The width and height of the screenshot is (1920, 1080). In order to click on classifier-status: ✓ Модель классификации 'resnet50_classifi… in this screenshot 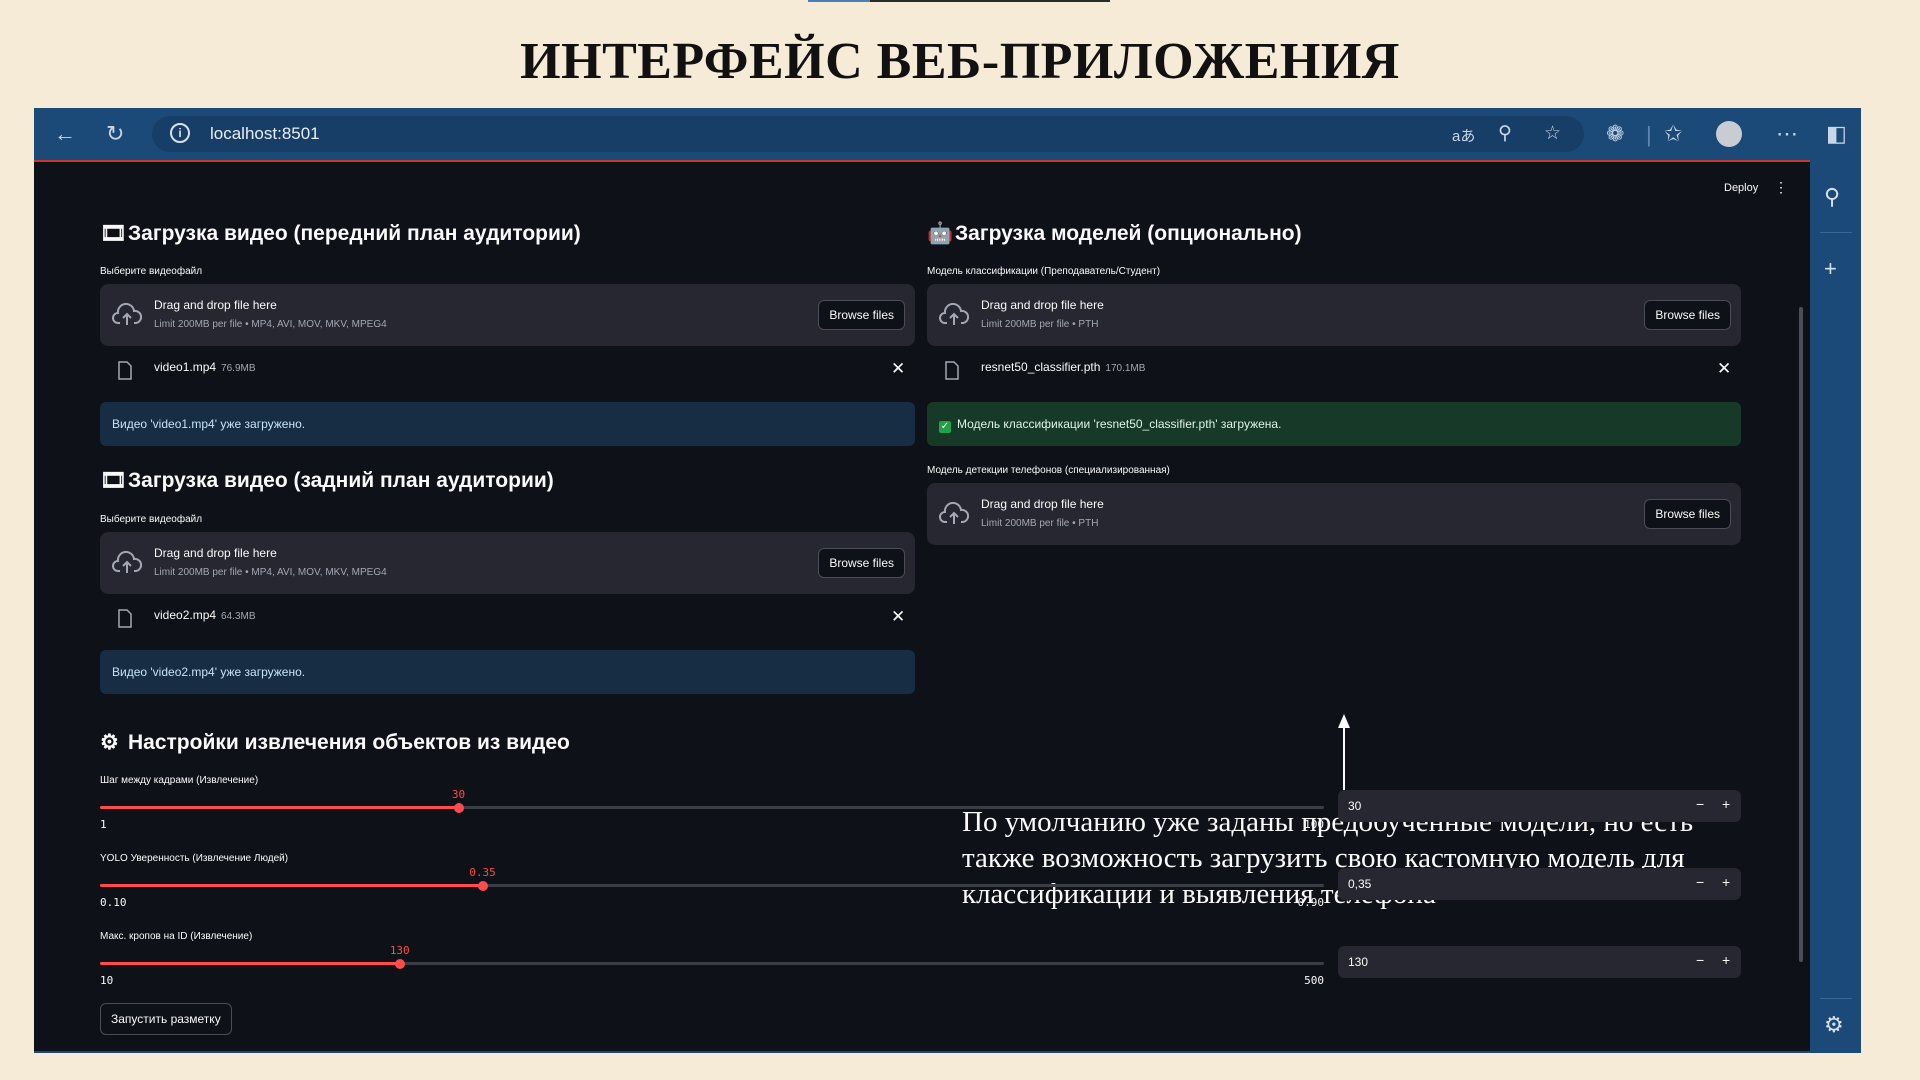, I will do `click(1334, 424)`.